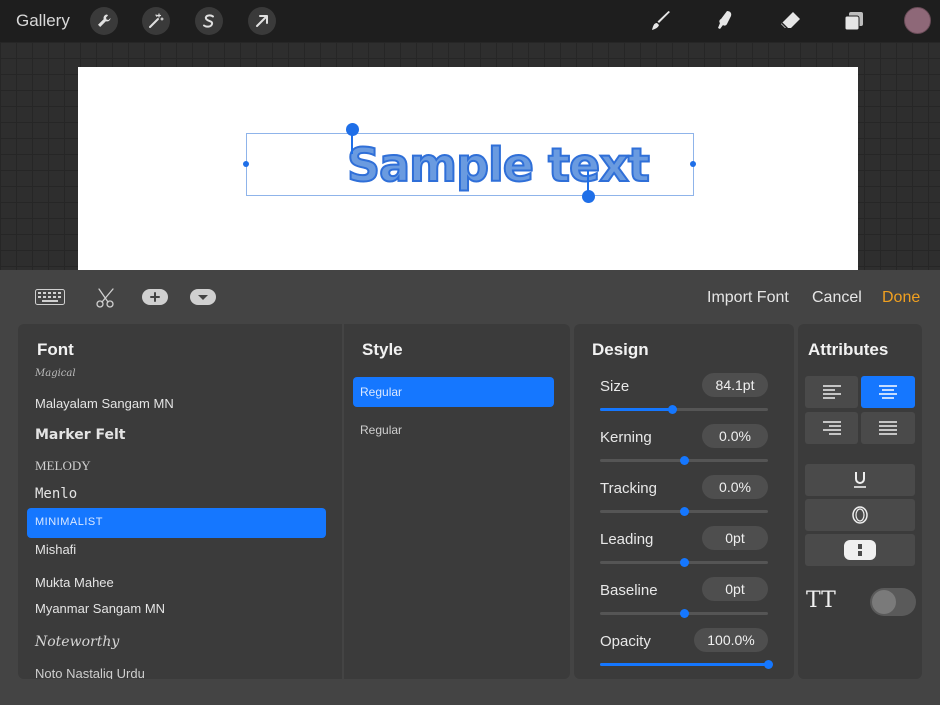 The image size is (940, 705). Describe the element at coordinates (155, 297) in the screenshot. I see `plus-pill-icon` at that location.